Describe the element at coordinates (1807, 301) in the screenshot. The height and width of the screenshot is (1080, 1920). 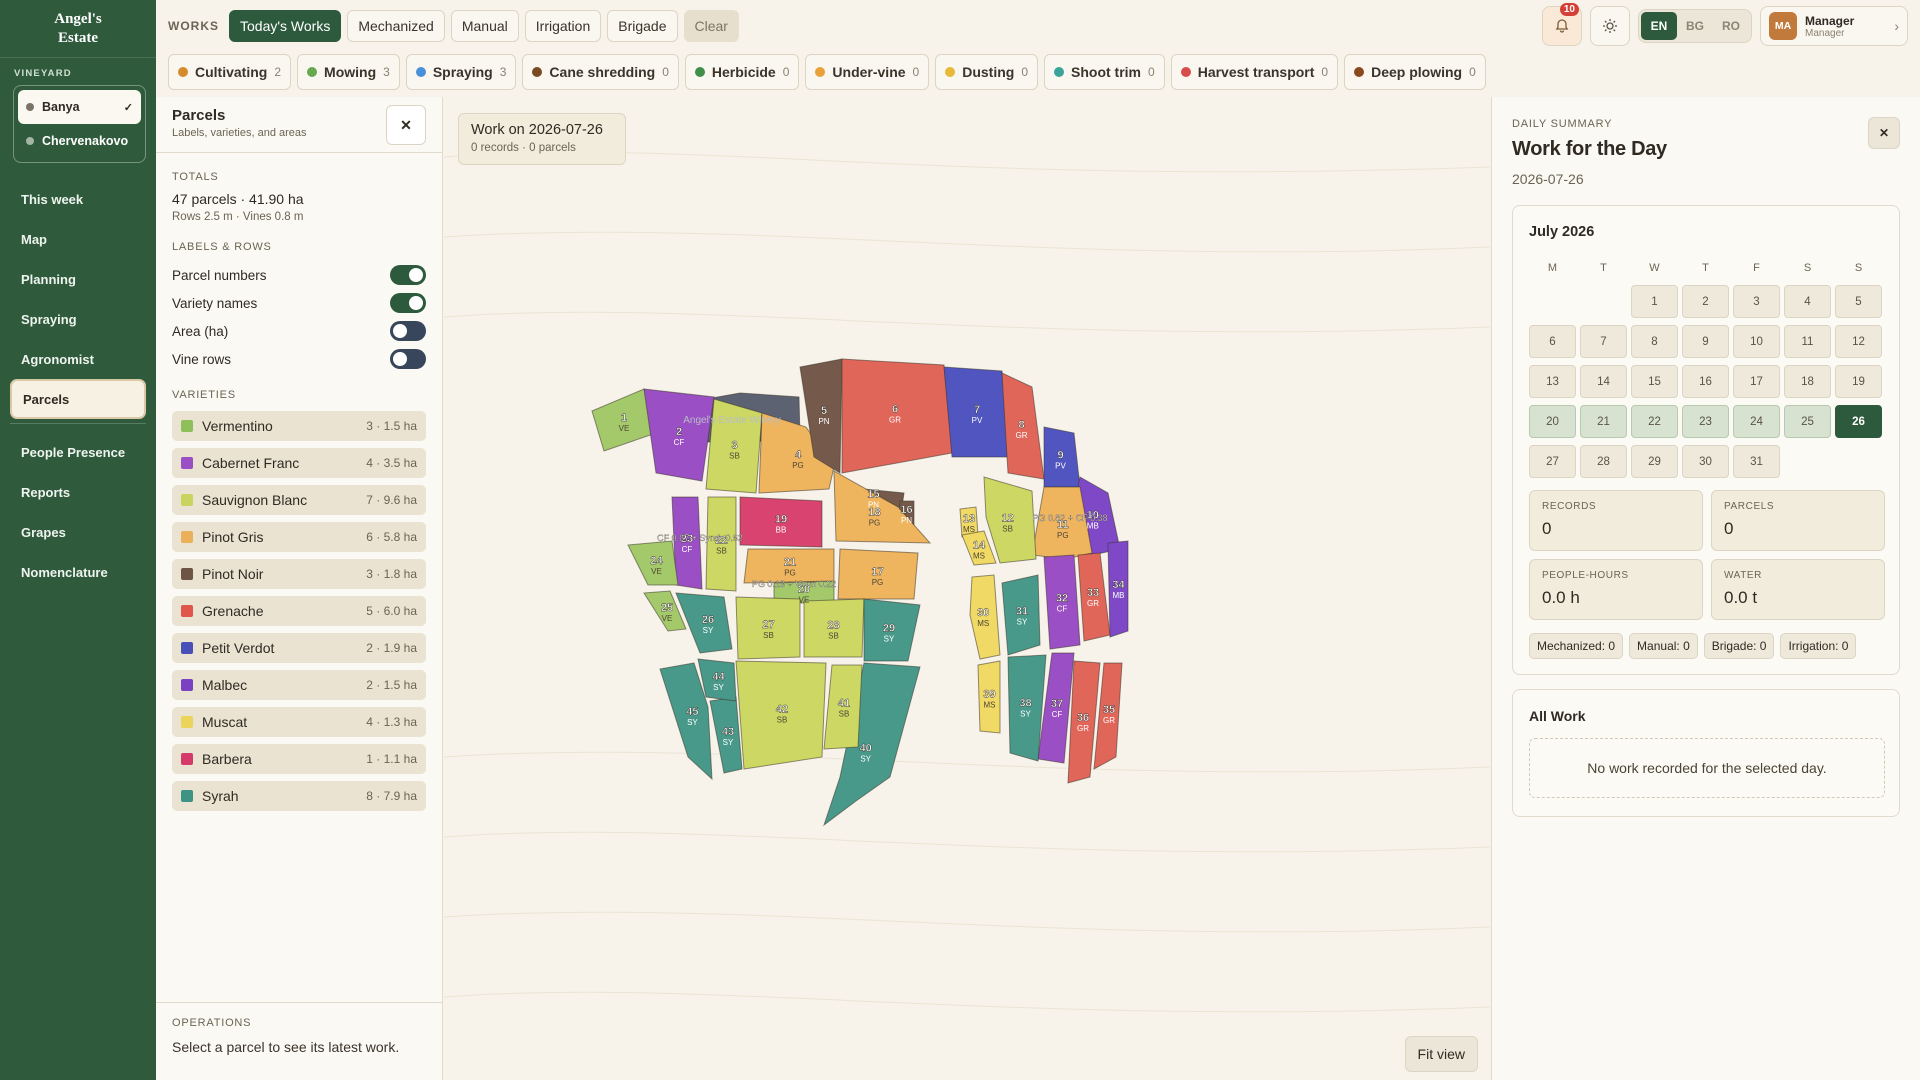
I see `calendar-day: 4` at that location.